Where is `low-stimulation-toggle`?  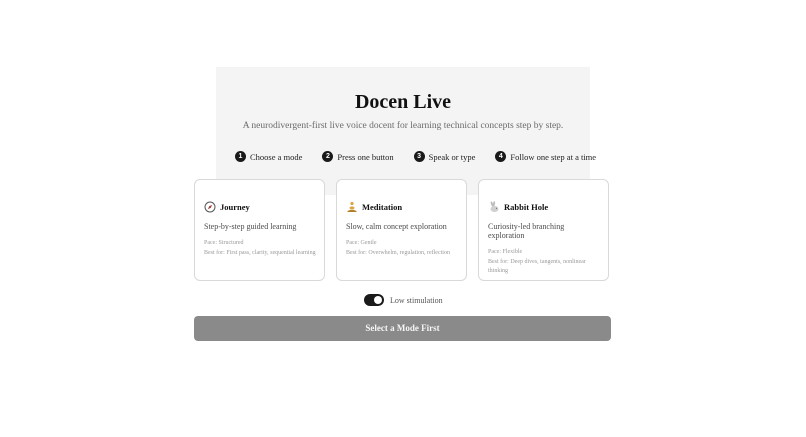 low-stimulation-toggle is located at coordinates (374, 300).